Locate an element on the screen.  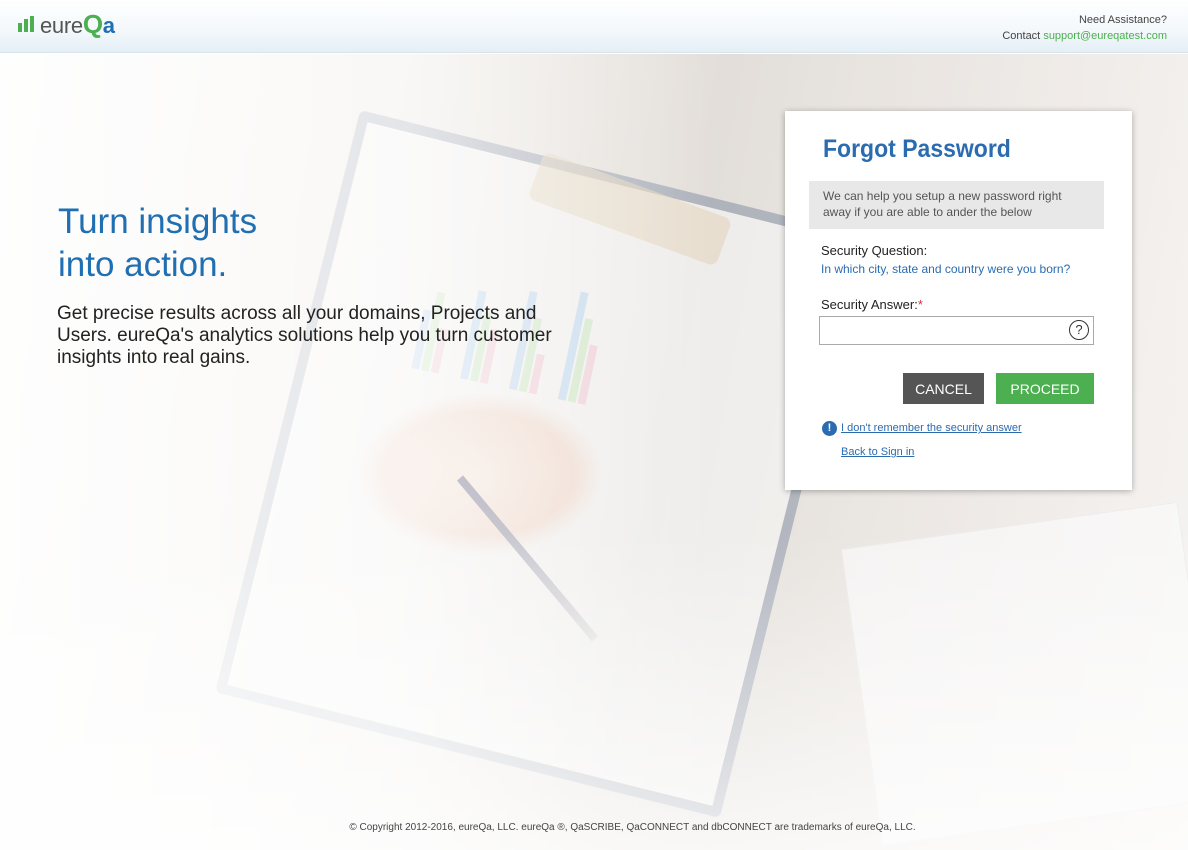
cancel-button: CANCEL is located at coordinates (943, 388).